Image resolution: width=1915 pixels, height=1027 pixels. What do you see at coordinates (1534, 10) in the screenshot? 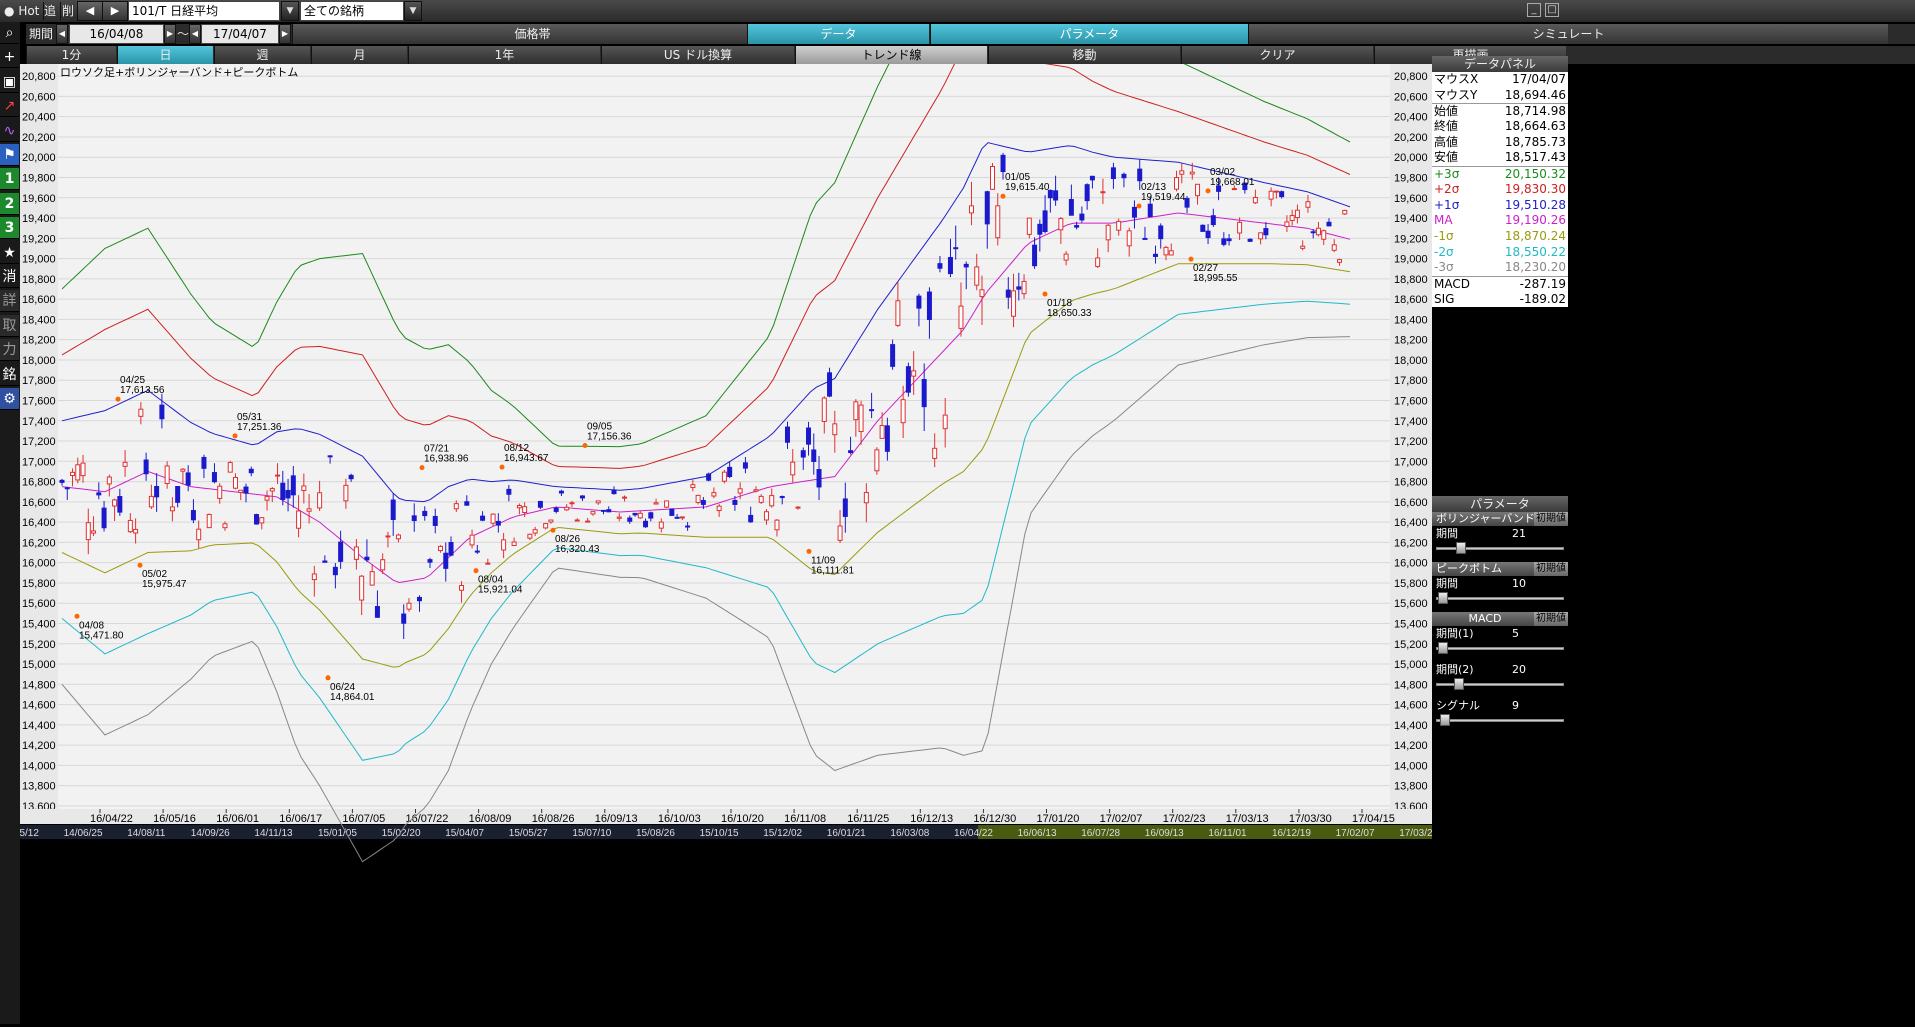
I see `minimize-icon: _` at bounding box center [1534, 10].